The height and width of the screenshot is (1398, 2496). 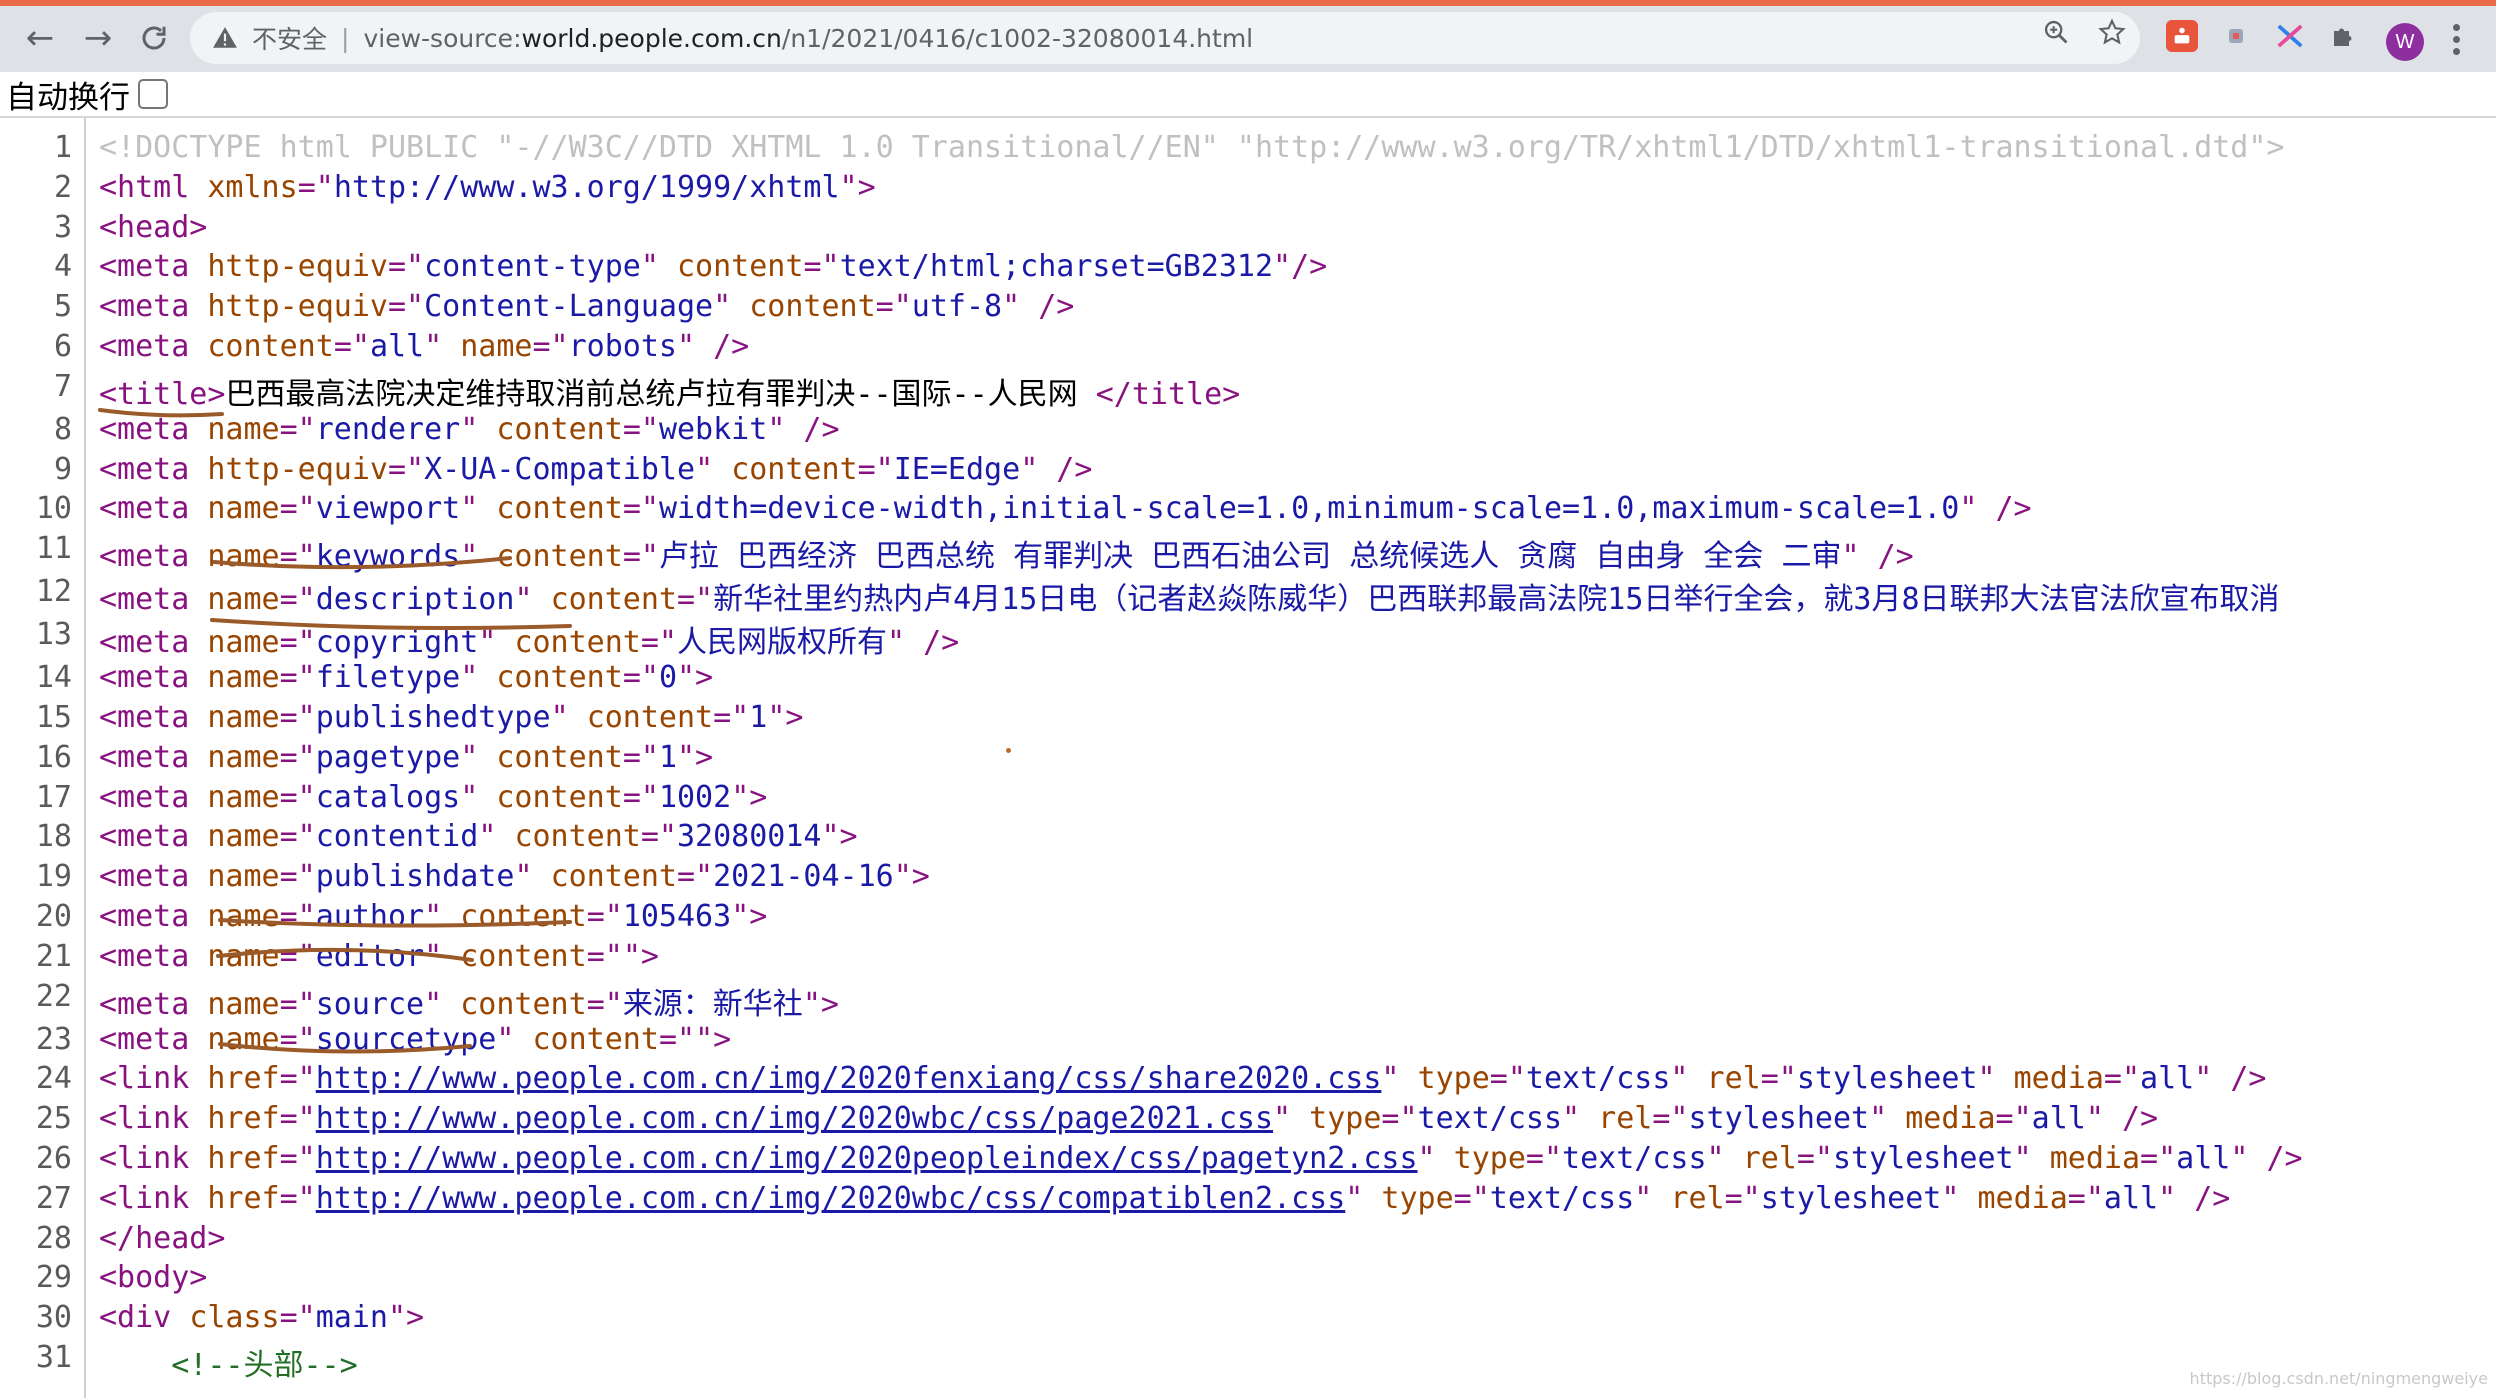 What do you see at coordinates (153, 1119) in the screenshot?
I see `markup-token: <link` at bounding box center [153, 1119].